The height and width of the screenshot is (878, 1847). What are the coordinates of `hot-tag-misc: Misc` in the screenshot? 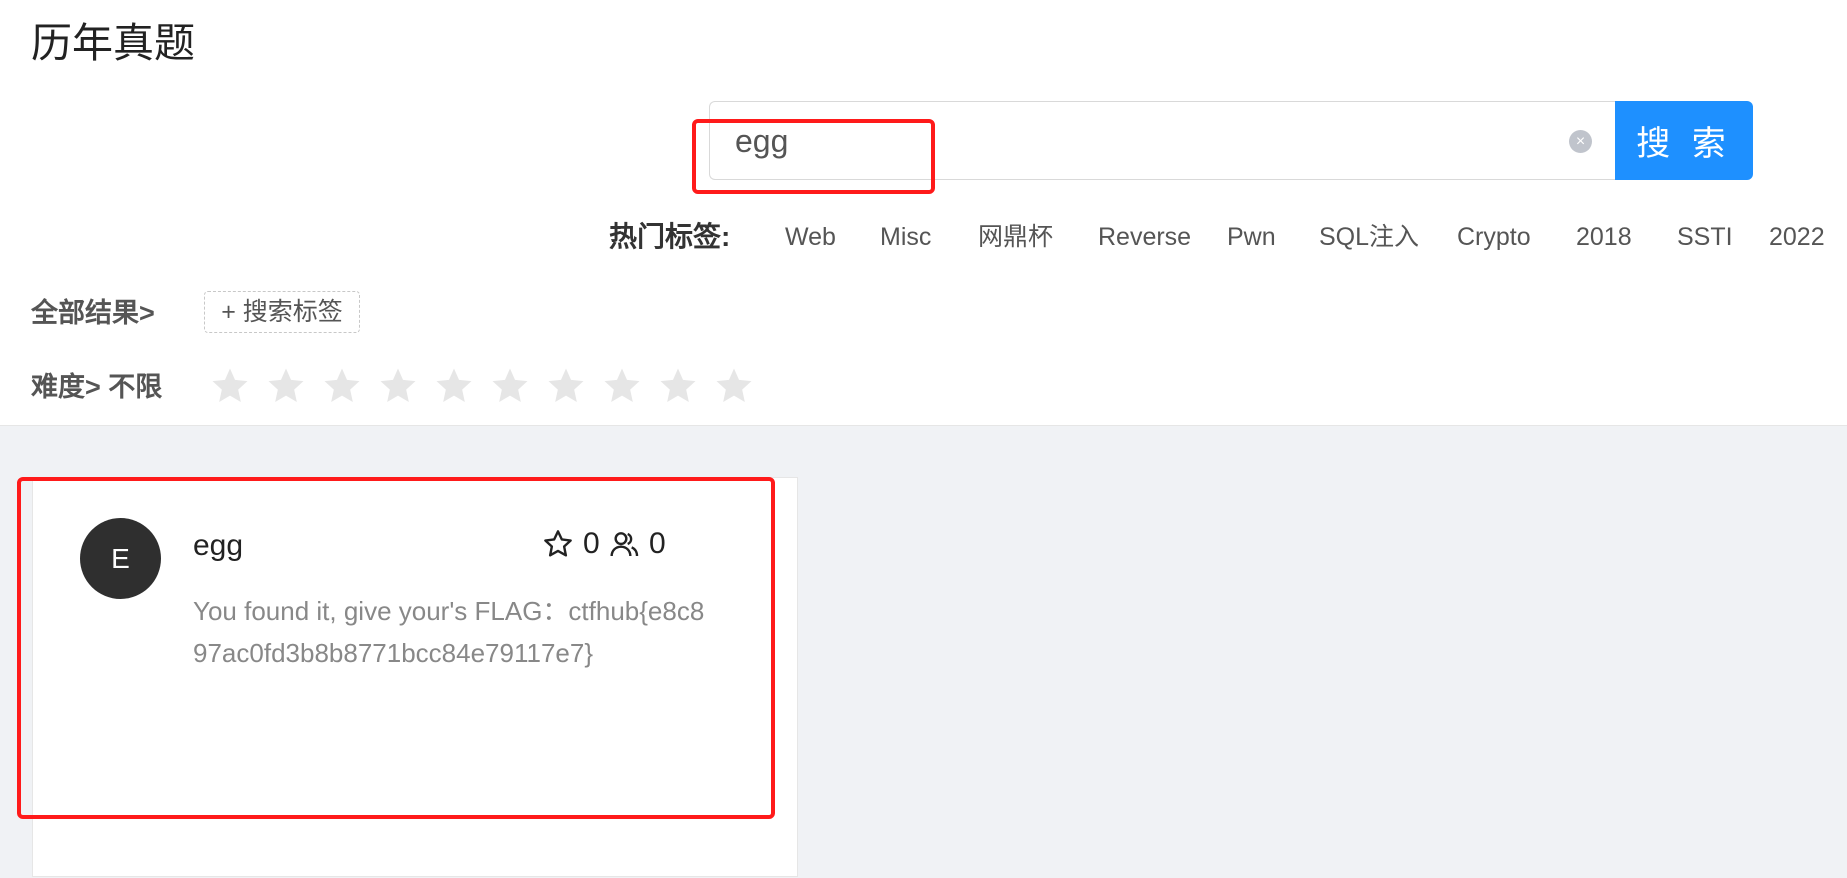 It's located at (905, 237).